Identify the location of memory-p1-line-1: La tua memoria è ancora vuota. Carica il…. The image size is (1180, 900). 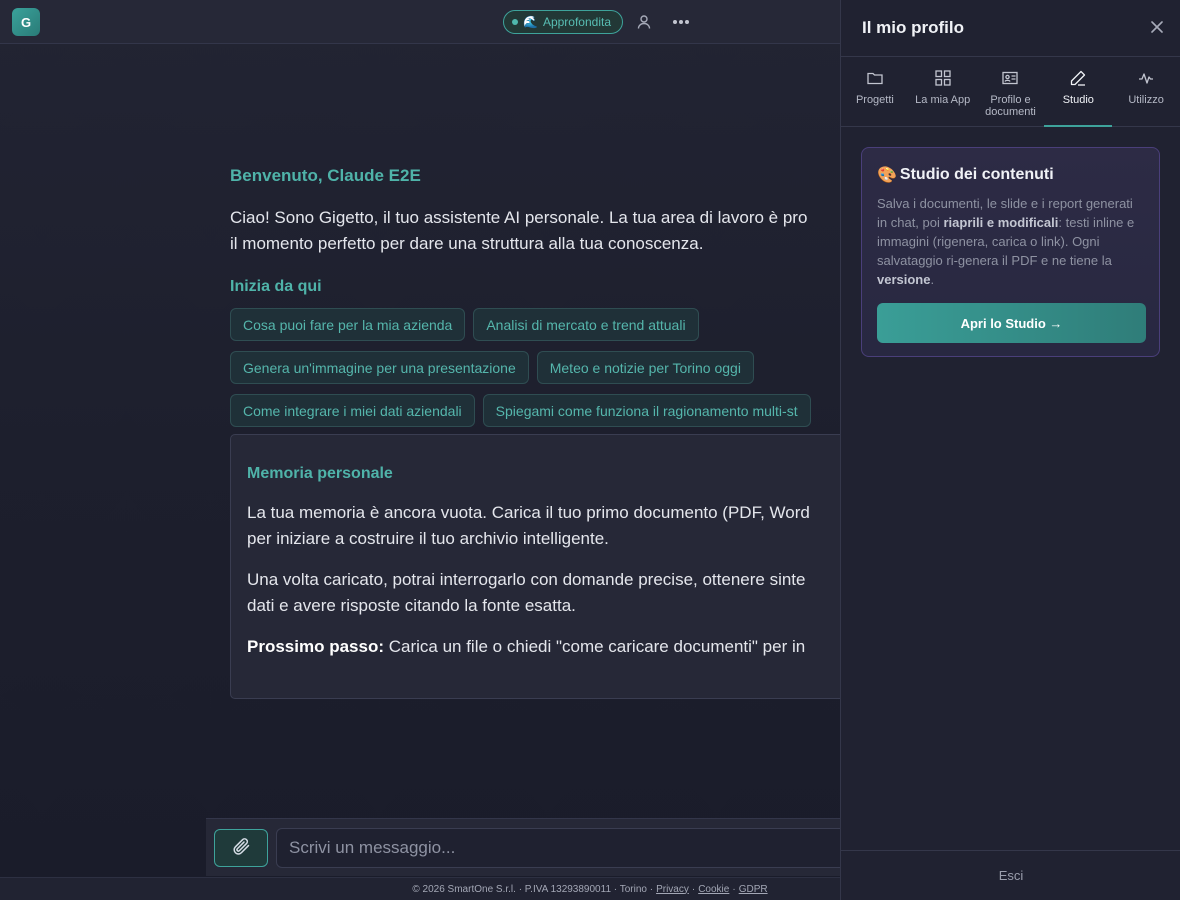
(528, 512).